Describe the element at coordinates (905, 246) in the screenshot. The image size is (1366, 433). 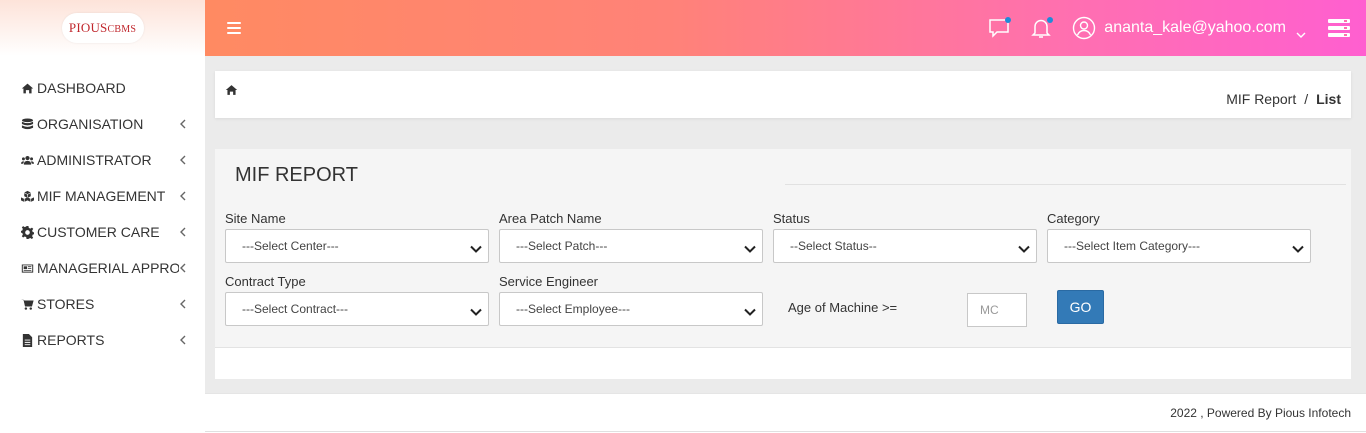
I see `status-select: --Select Status--` at that location.